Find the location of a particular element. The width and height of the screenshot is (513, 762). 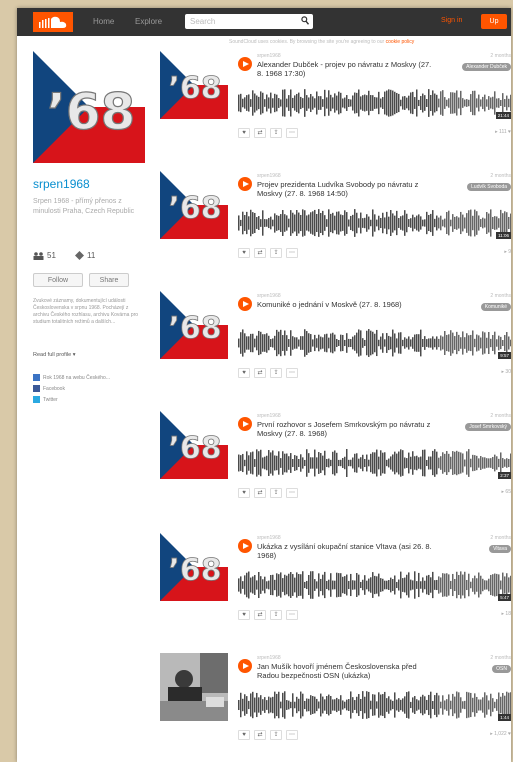

track-tag: OSN is located at coordinates (501, 669).